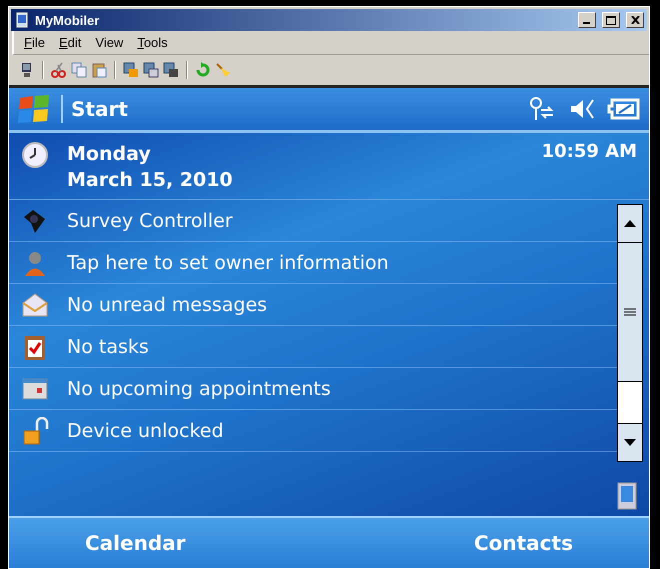  I want to click on grip-icon, so click(630, 312).